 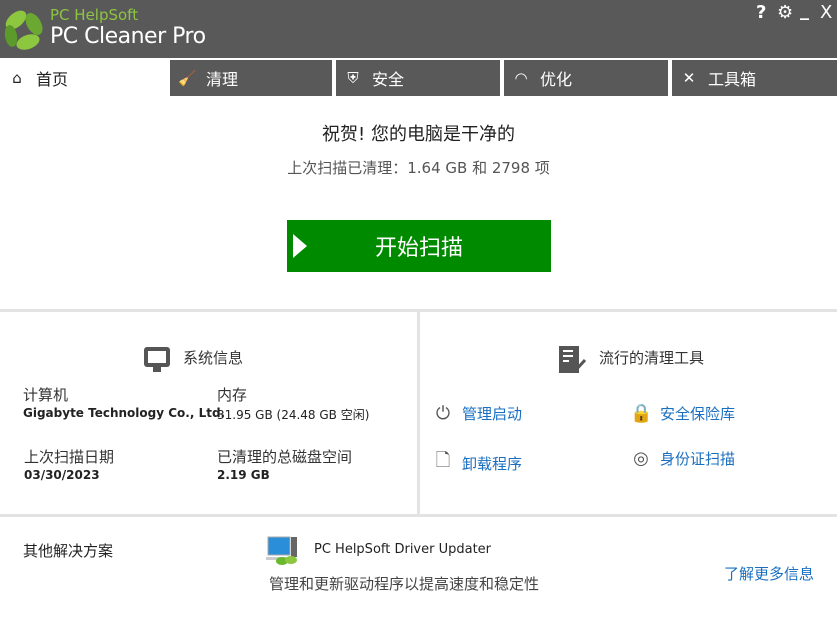 What do you see at coordinates (418, 134) in the screenshot?
I see `status-title: 祝贺! 您的电脑是干净的` at bounding box center [418, 134].